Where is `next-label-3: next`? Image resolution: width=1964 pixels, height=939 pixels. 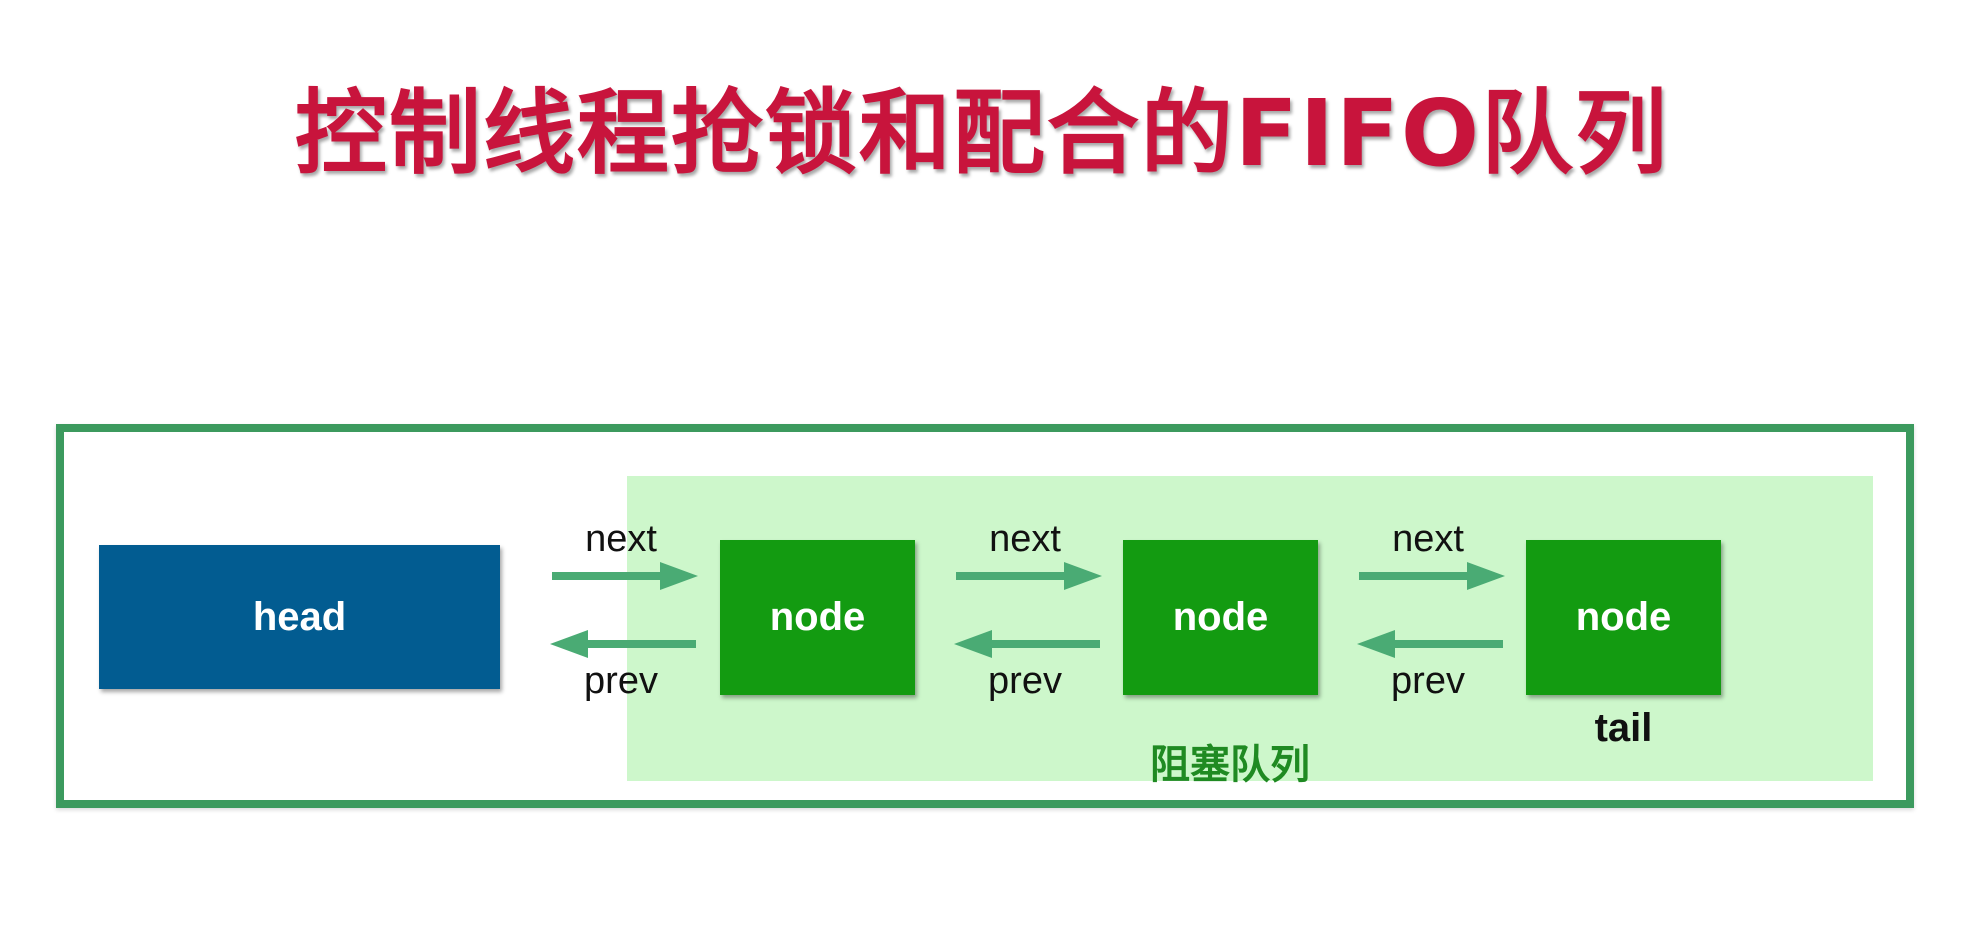
next-label-3: next is located at coordinates (1428, 539).